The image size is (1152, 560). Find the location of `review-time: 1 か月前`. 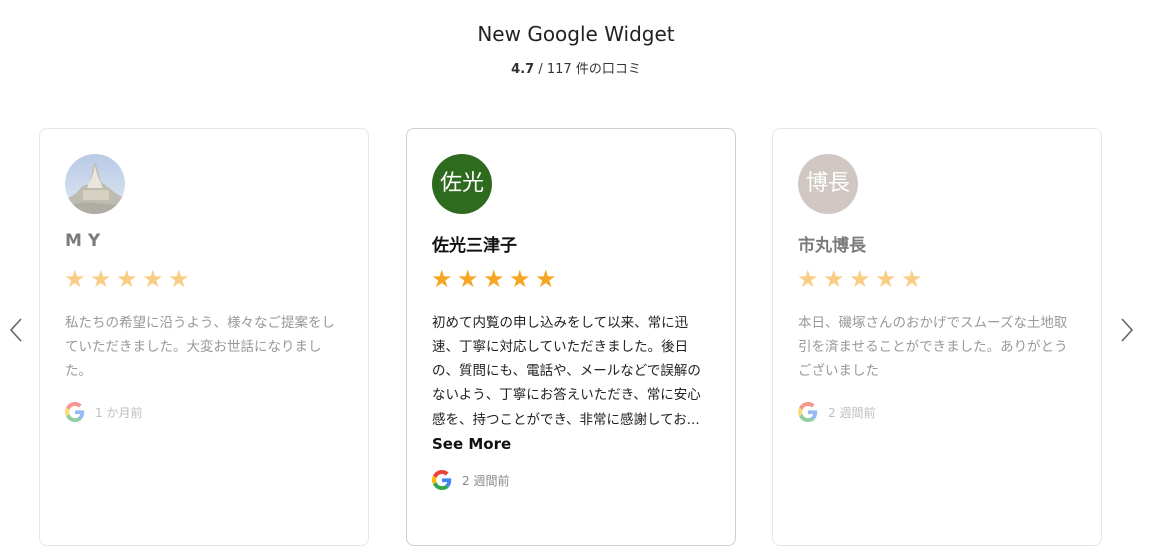

review-time: 1 か月前 is located at coordinates (119, 412).